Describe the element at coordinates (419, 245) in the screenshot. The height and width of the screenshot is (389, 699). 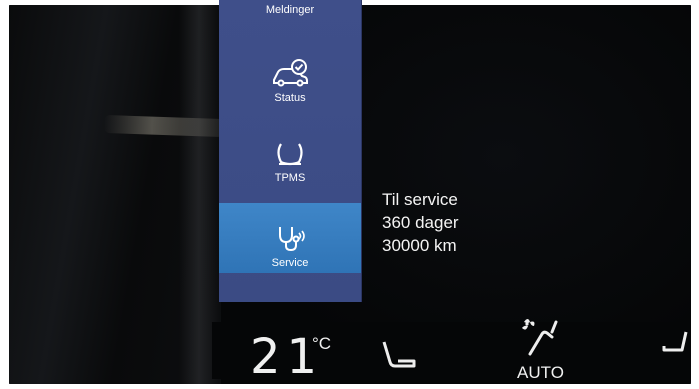
I see `service-distance: 30000 km` at that location.